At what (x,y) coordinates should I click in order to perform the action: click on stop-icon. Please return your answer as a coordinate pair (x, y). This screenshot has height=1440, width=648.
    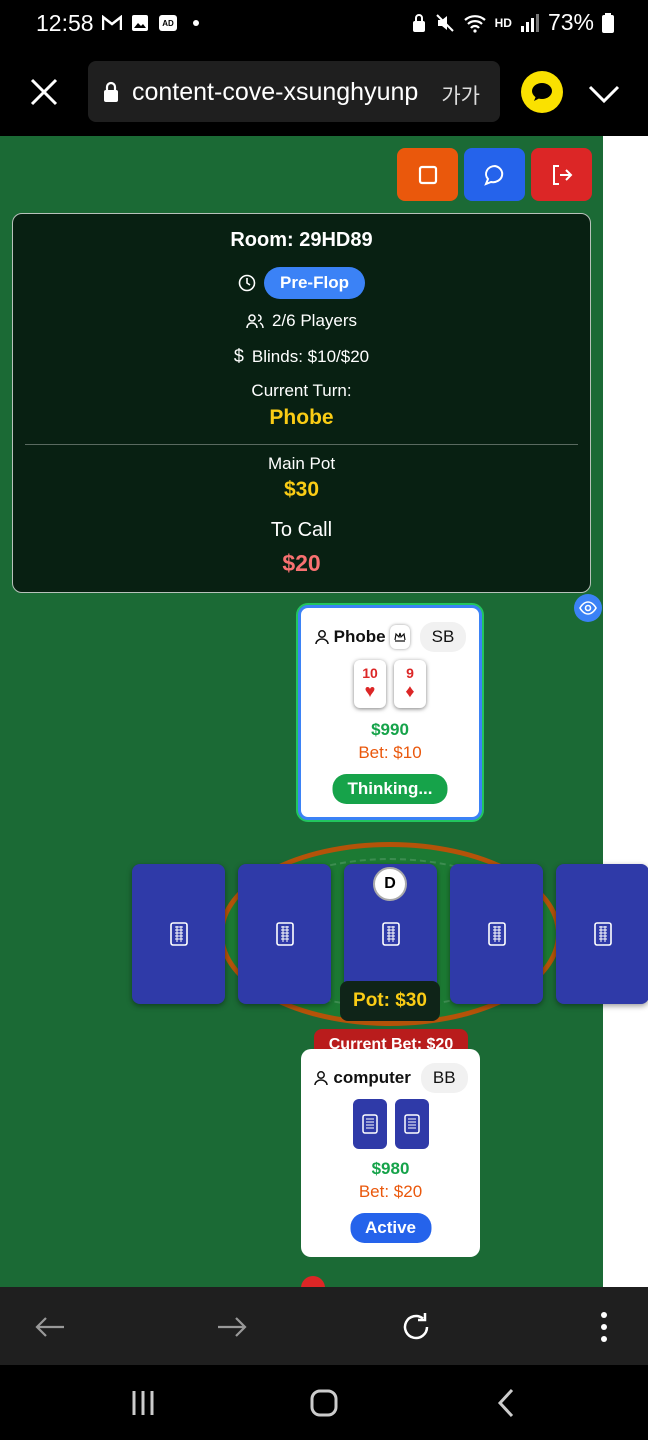
    Looking at the image, I should click on (427, 174).